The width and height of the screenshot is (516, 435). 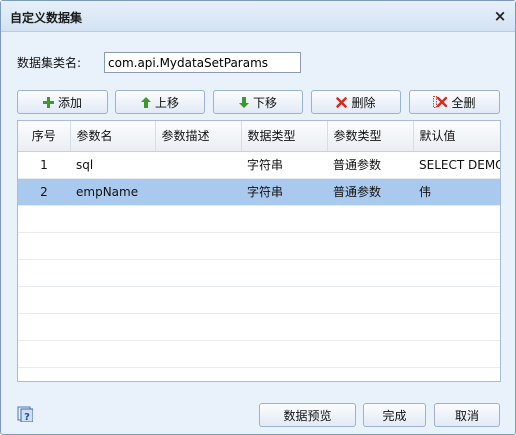 I want to click on data-preview-button: 数据预览, so click(x=307, y=415).